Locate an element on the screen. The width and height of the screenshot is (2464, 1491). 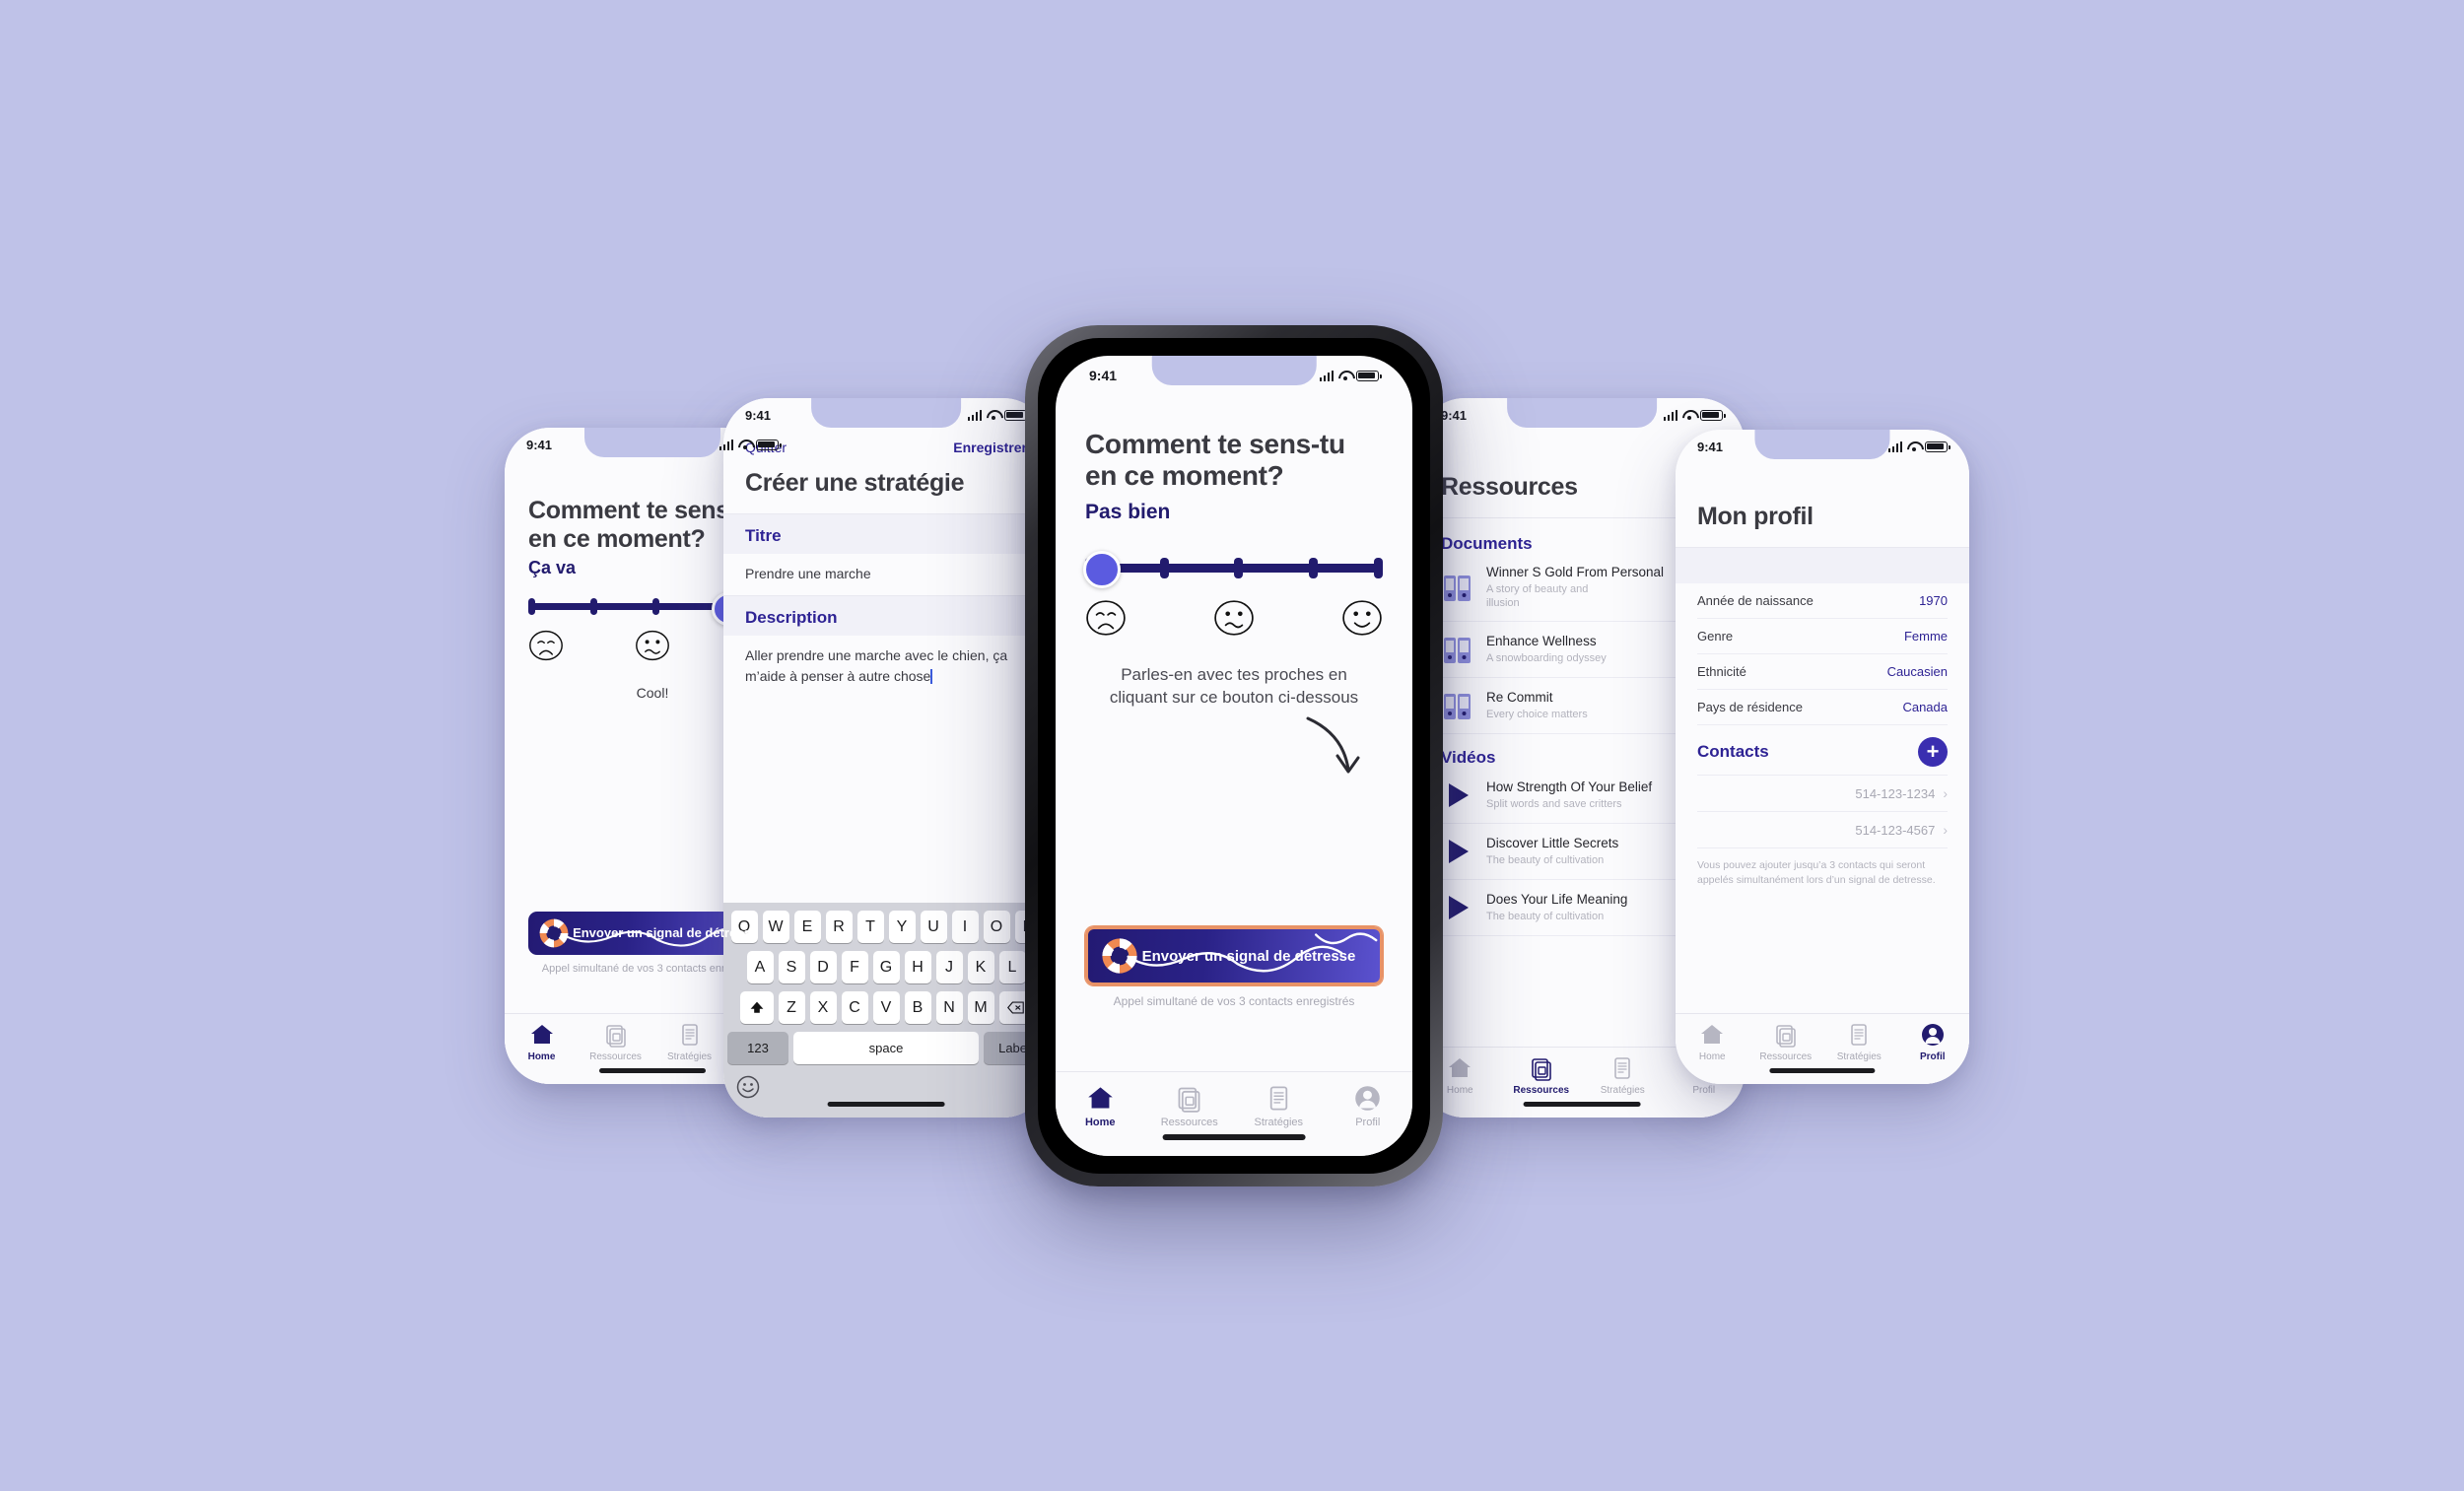
contact-row: 514-123-4567 › is located at coordinates (1822, 830).